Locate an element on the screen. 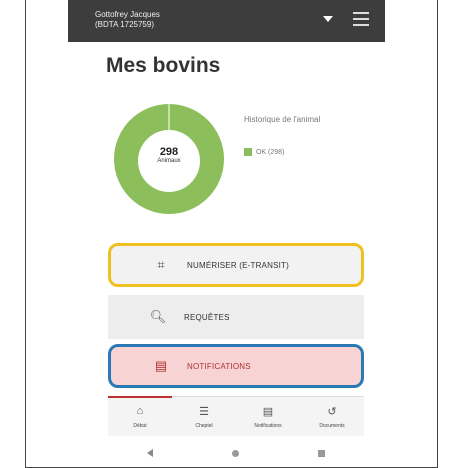  notifications-label: NOTIFICATIONS is located at coordinates (219, 366).